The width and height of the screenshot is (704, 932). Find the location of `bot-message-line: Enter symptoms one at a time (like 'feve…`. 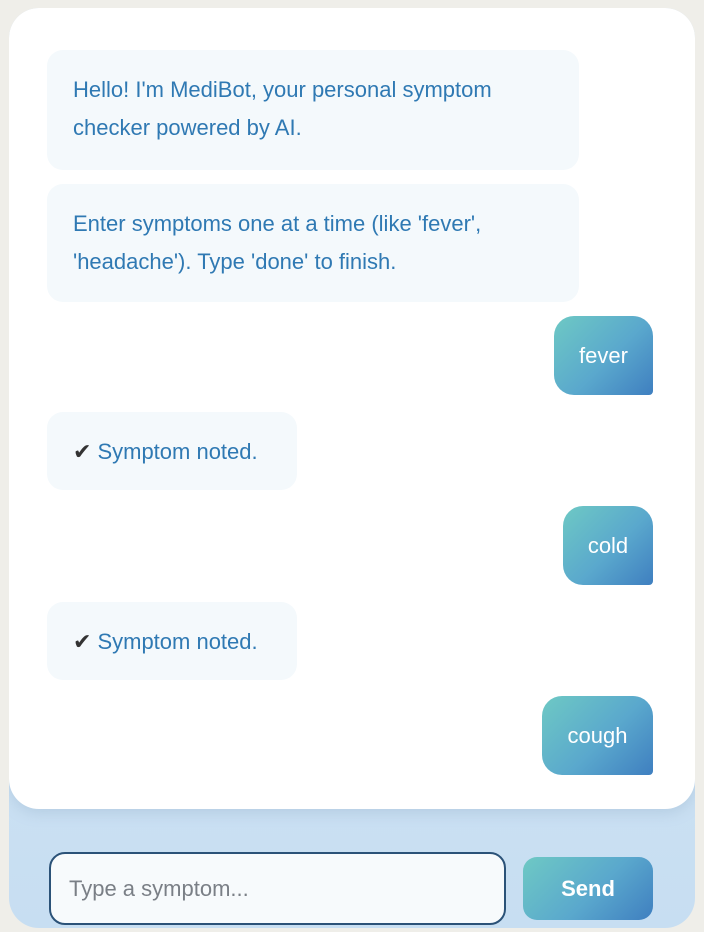

bot-message-line: Enter symptoms one at a time (like 'feve… is located at coordinates (277, 223).